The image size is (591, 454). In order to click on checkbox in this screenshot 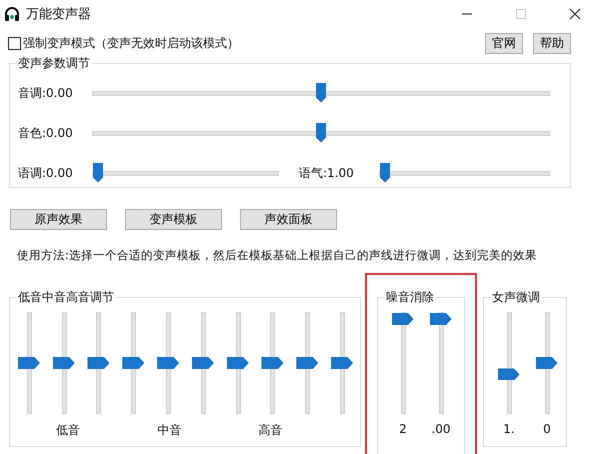, I will do `click(14, 43)`.